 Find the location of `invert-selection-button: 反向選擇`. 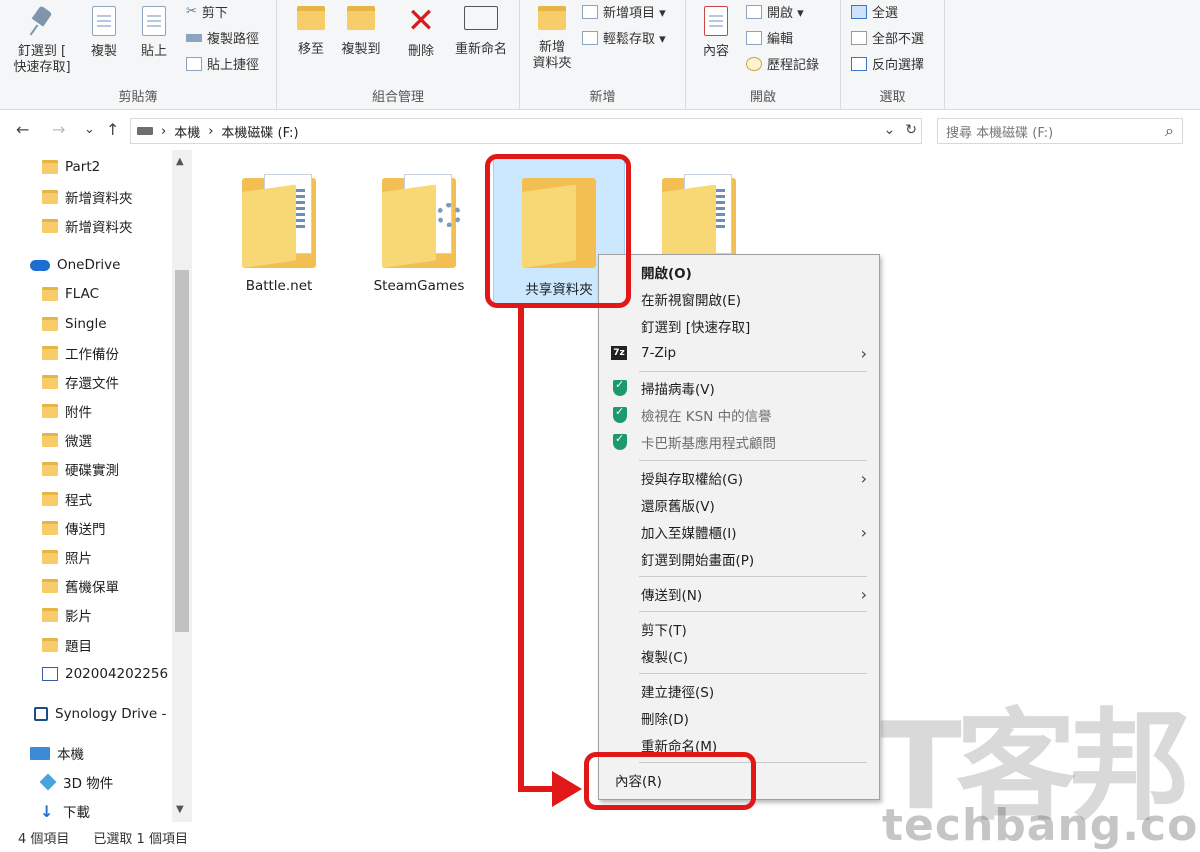

invert-selection-button: 反向選擇 is located at coordinates (887, 63).